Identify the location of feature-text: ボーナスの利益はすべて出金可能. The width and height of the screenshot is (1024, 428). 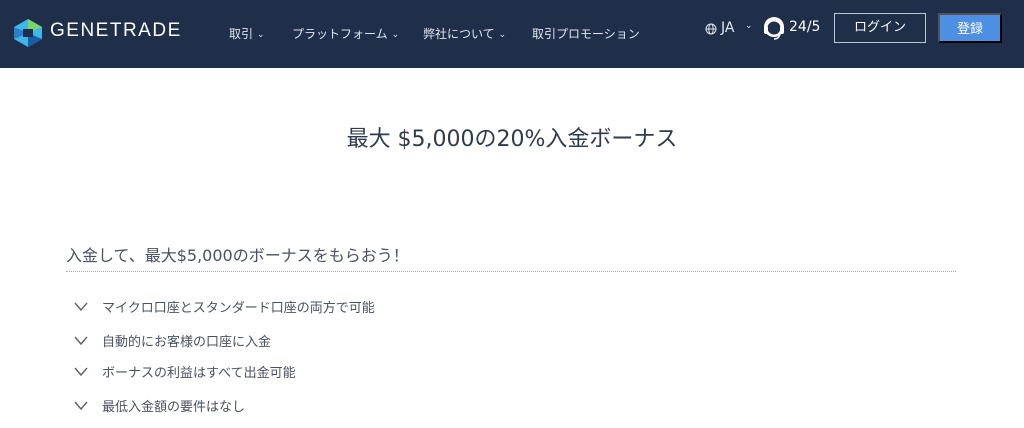
(199, 373).